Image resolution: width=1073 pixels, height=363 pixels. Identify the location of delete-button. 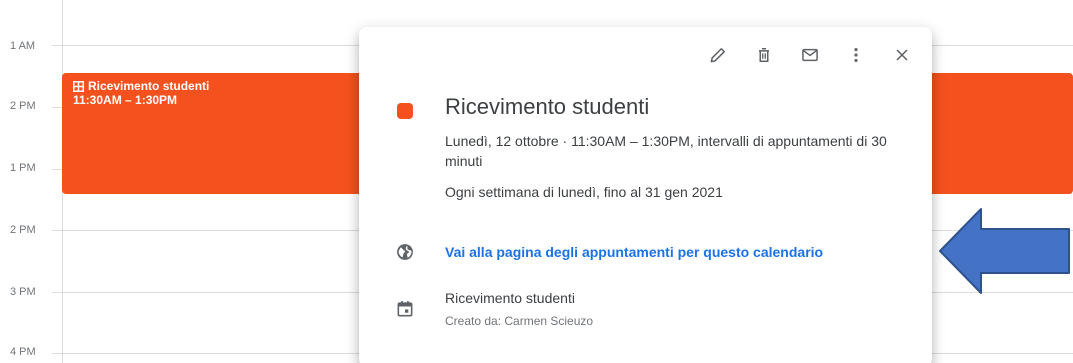
(764, 57).